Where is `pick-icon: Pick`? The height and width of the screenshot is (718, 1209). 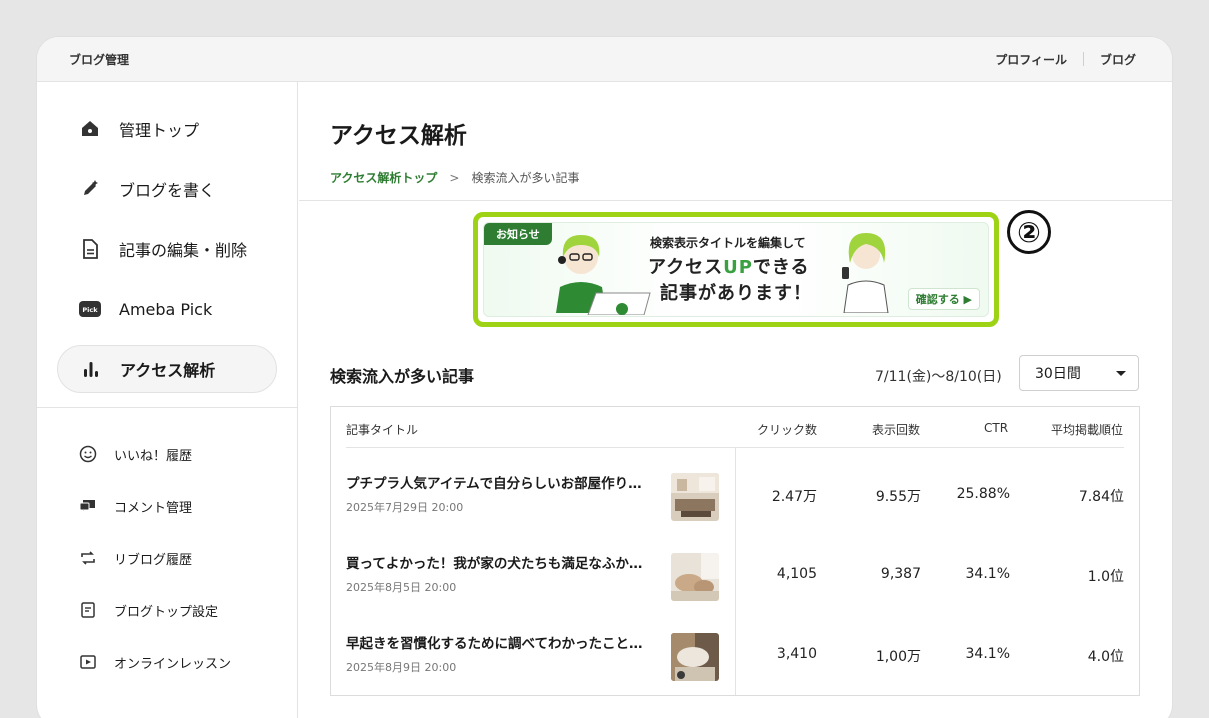 pick-icon: Pick is located at coordinates (90, 309).